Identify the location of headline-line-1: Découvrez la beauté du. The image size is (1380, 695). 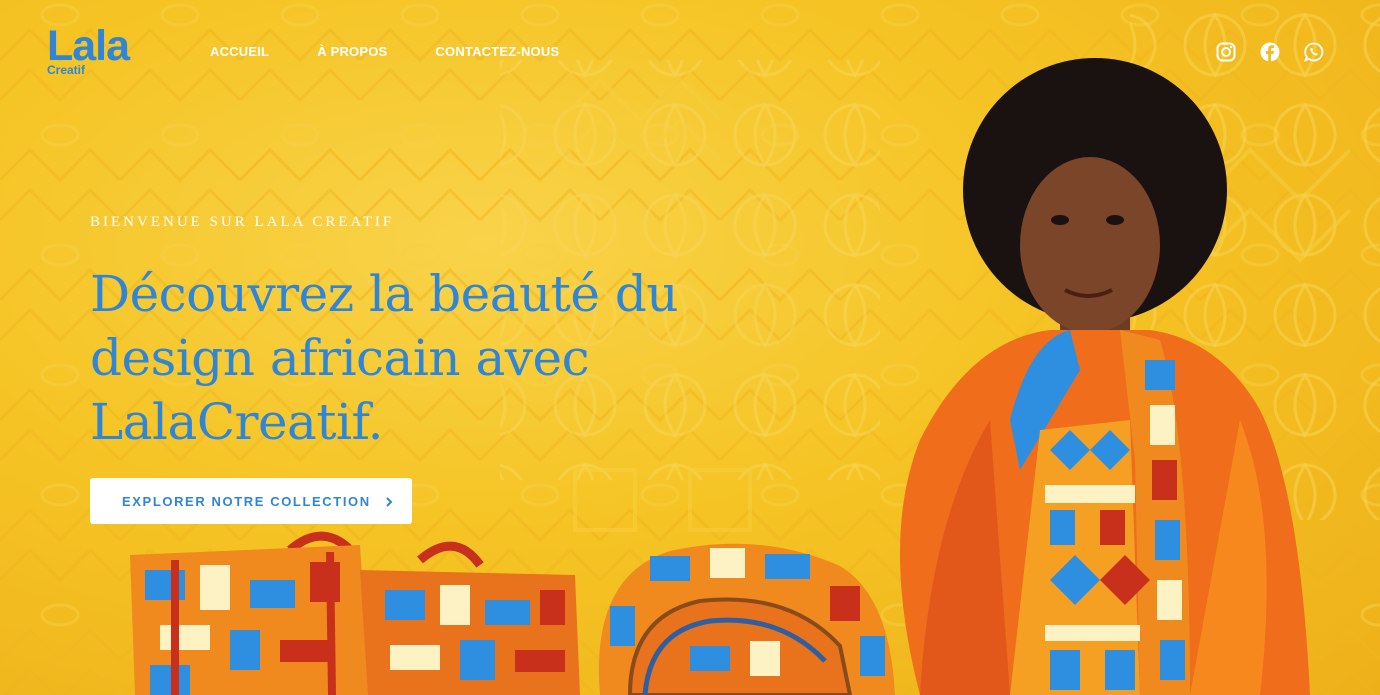
(384, 294).